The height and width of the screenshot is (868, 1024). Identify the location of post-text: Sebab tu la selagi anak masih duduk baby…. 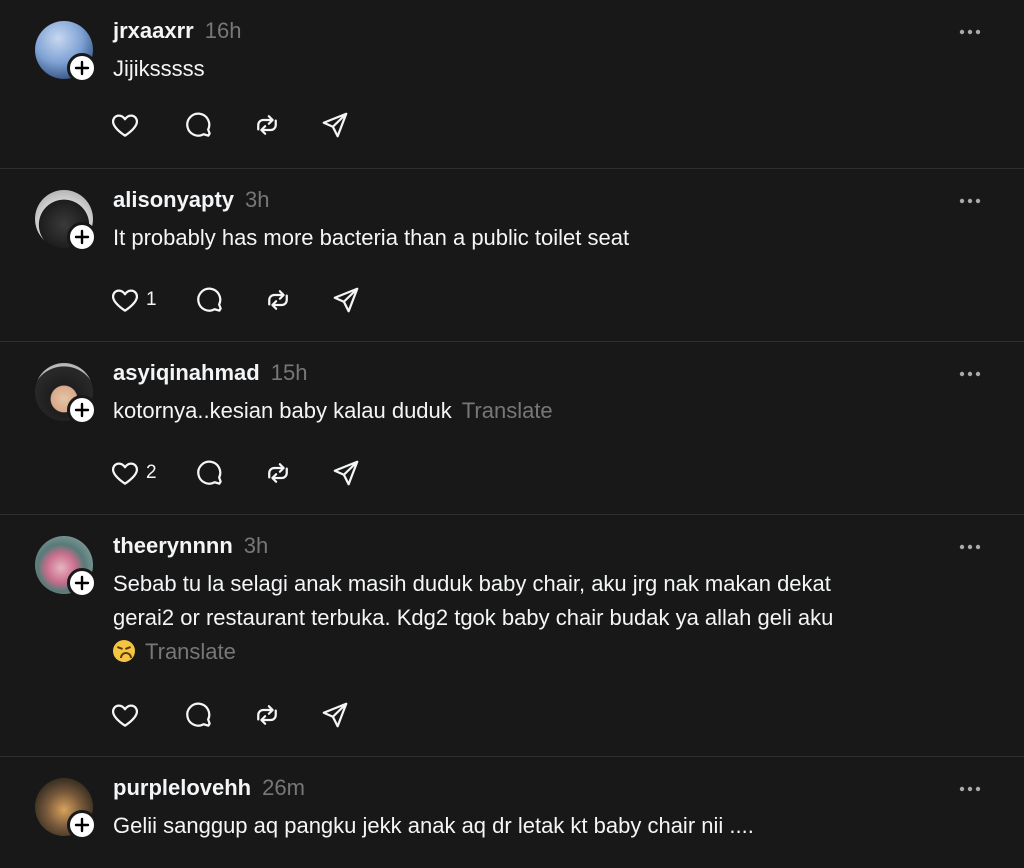
(523, 618).